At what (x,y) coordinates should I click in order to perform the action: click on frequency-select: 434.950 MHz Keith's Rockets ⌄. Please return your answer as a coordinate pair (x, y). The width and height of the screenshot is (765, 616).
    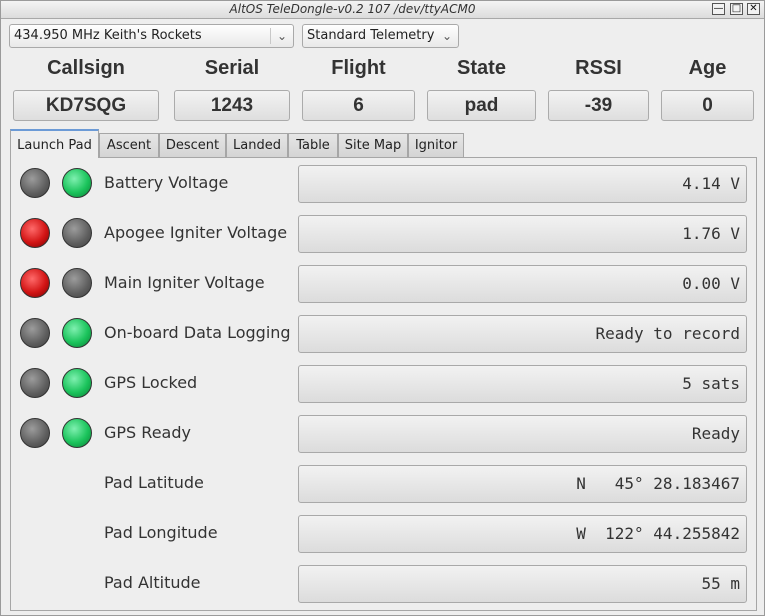
    Looking at the image, I should click on (151, 36).